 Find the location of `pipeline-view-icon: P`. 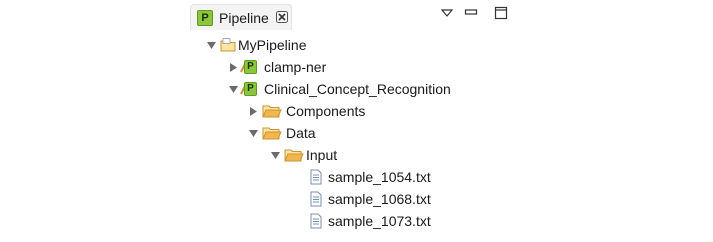

pipeline-view-icon: P is located at coordinates (205, 18).